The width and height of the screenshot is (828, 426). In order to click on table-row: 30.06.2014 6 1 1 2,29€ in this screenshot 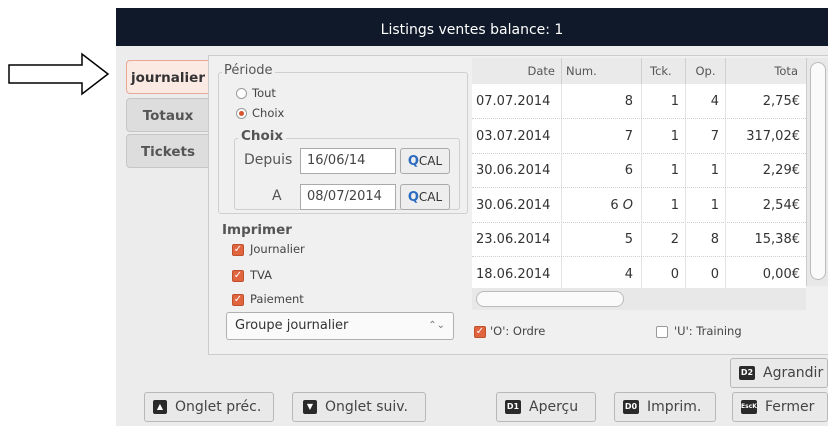, I will do `click(639, 171)`.